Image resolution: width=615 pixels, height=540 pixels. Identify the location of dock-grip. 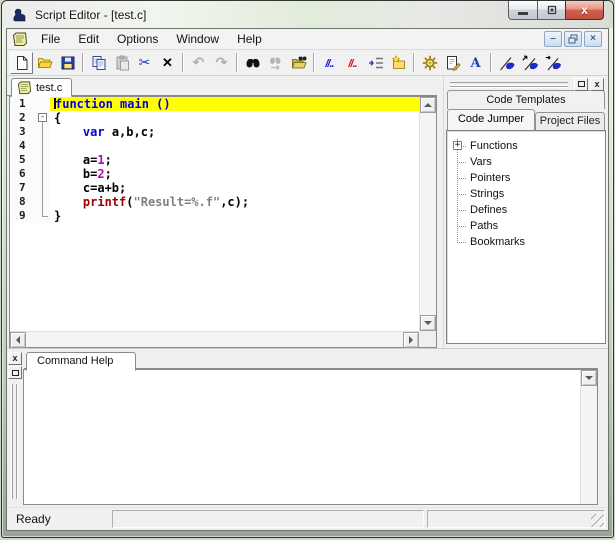
(509, 84).